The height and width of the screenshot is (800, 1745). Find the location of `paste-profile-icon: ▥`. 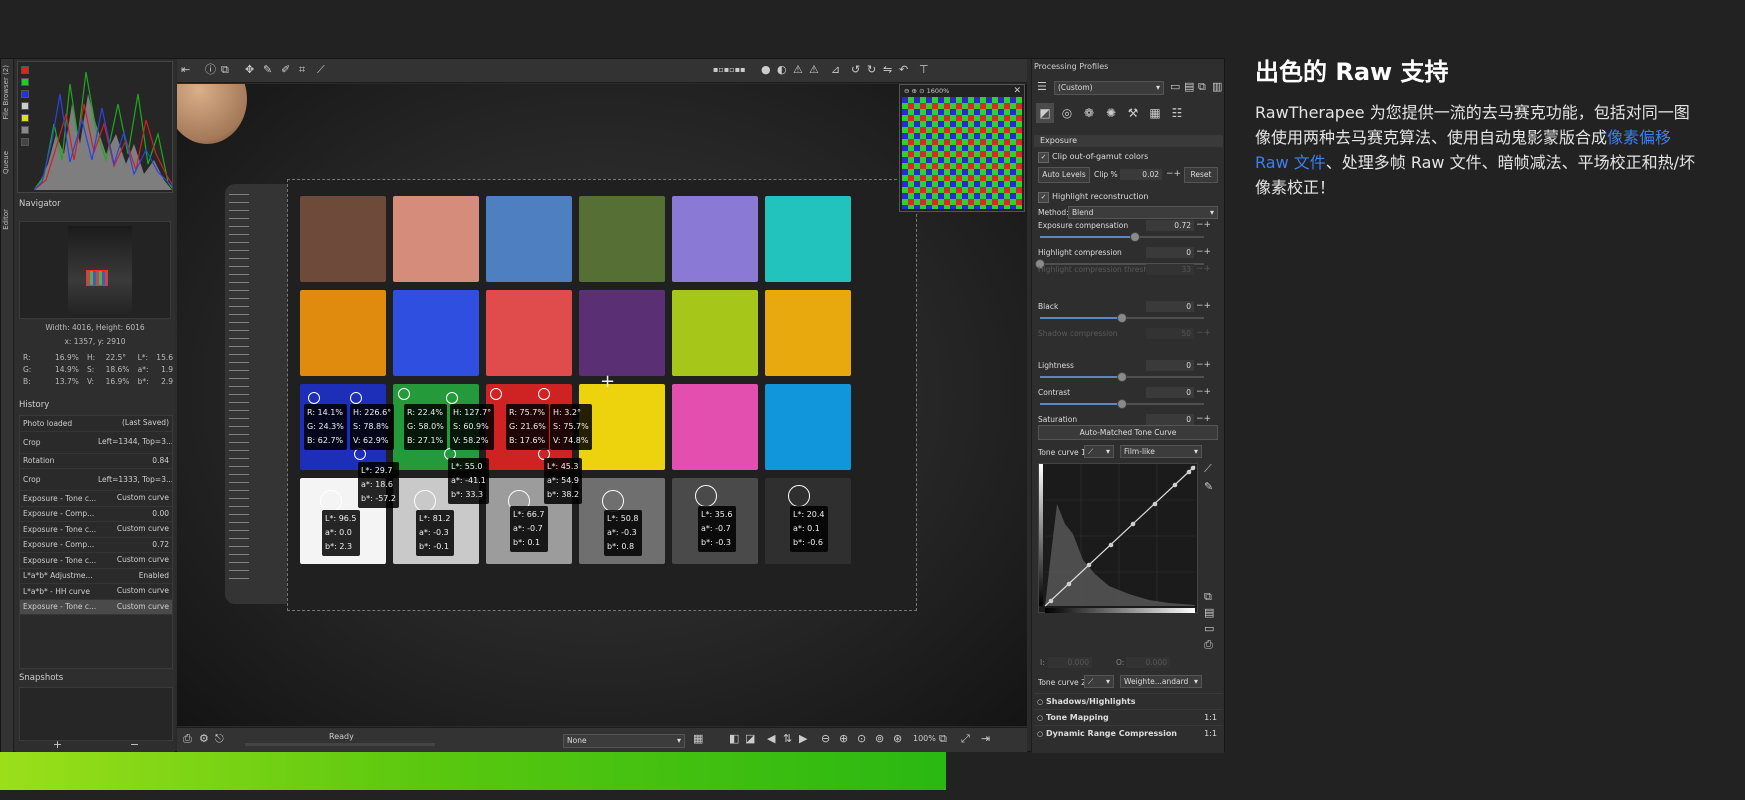

paste-profile-icon: ▥ is located at coordinates (1217, 87).